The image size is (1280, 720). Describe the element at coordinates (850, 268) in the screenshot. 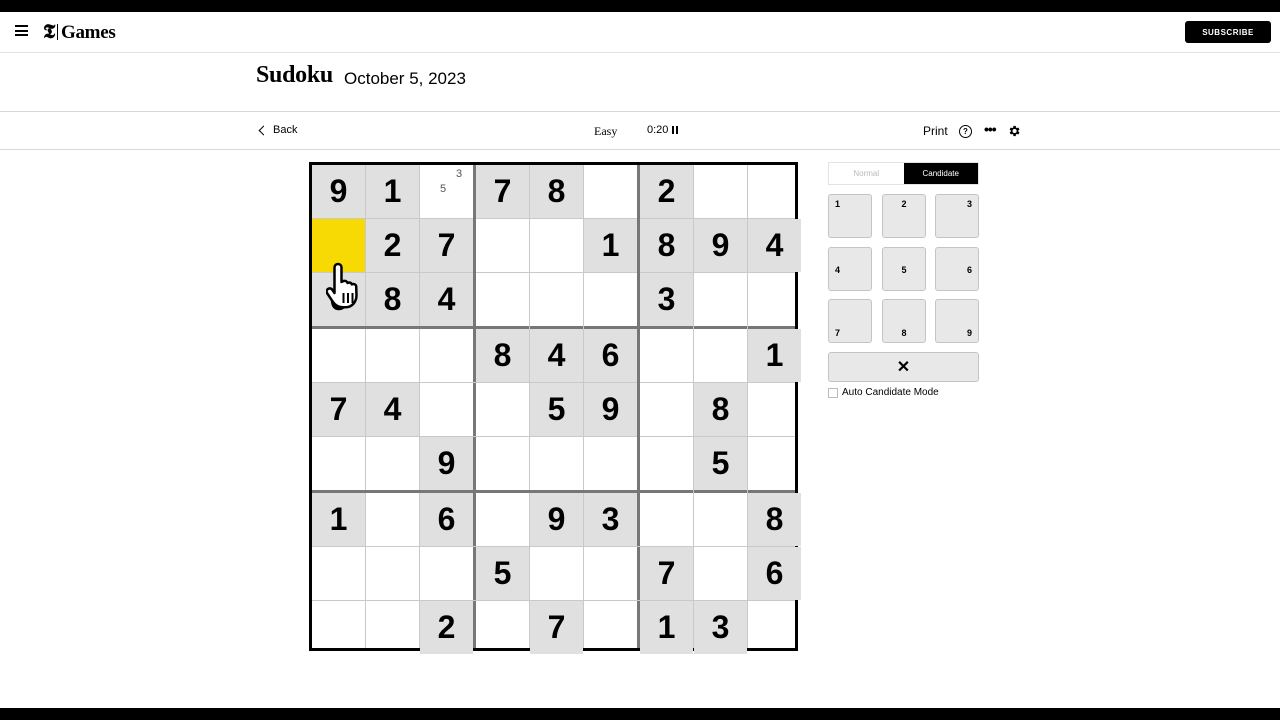

I see `number-key-4: 4` at that location.